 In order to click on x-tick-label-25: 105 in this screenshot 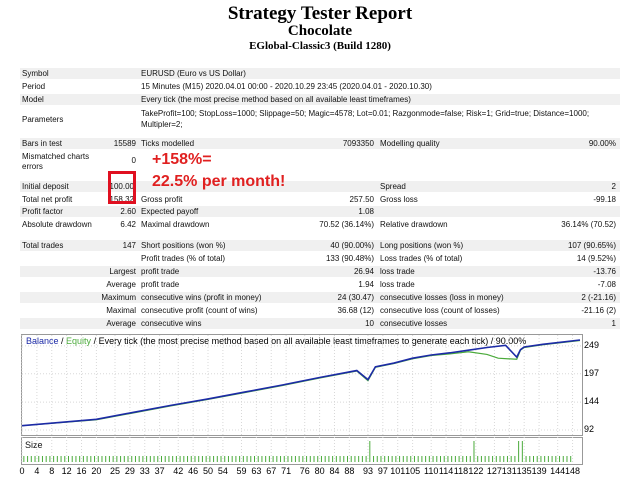, I will do `click(413, 471)`.